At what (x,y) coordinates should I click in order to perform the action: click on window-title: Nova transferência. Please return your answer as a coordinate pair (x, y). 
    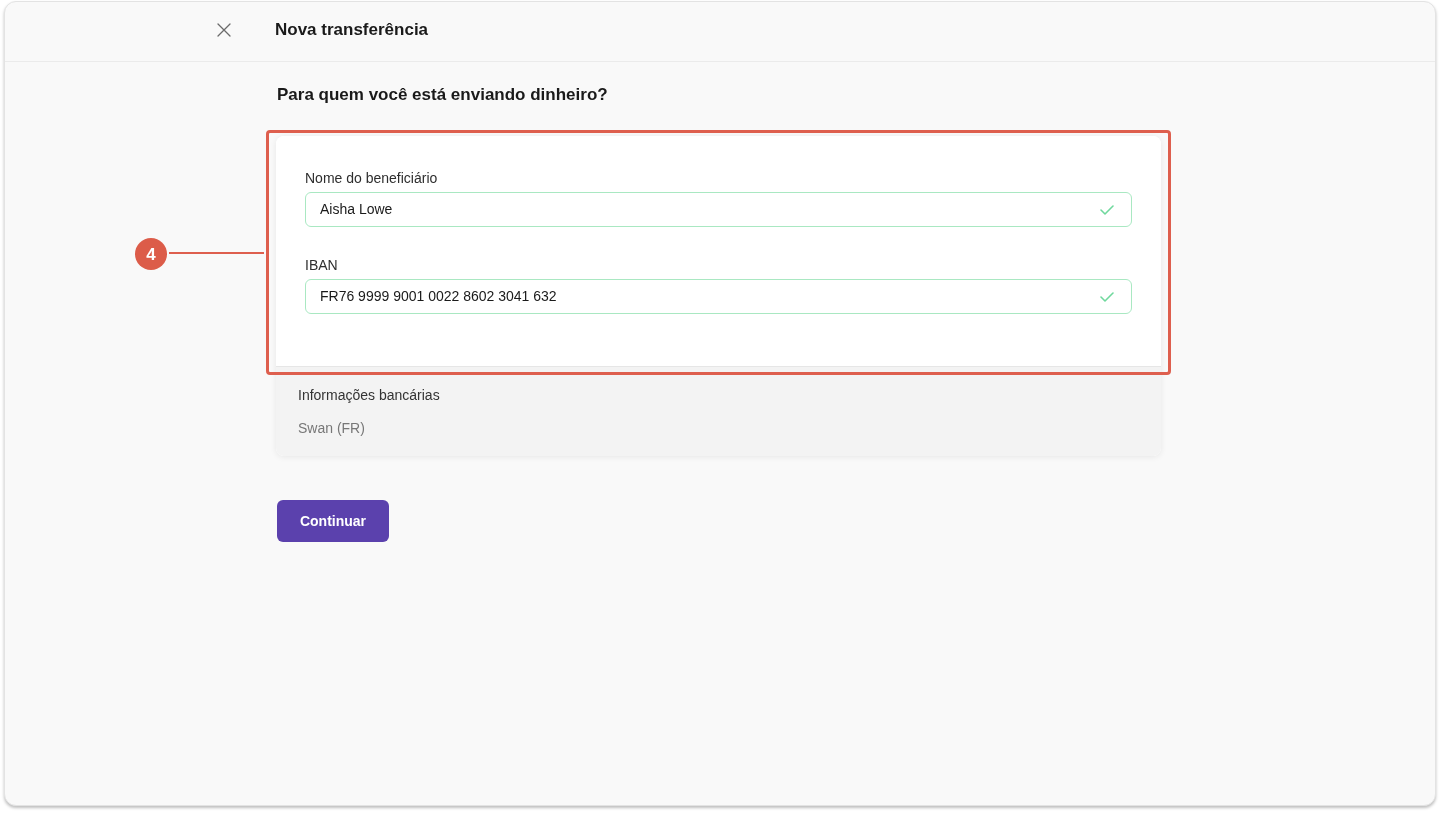
    Looking at the image, I should click on (352, 30).